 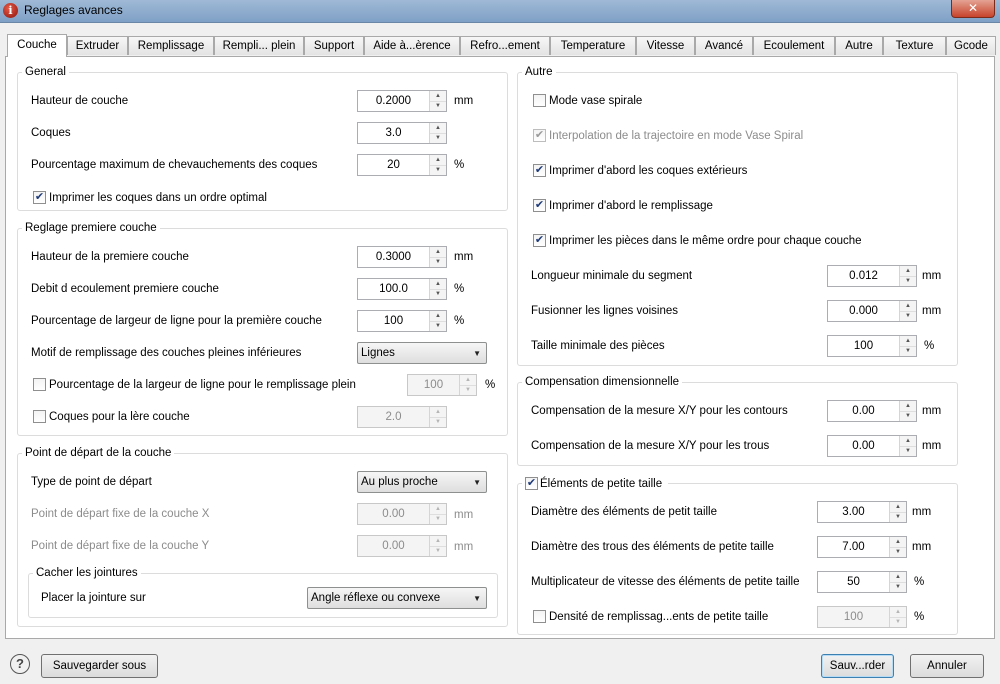 What do you see at coordinates (464, 257) in the screenshot?
I see `first-layer-height-unit: mm` at bounding box center [464, 257].